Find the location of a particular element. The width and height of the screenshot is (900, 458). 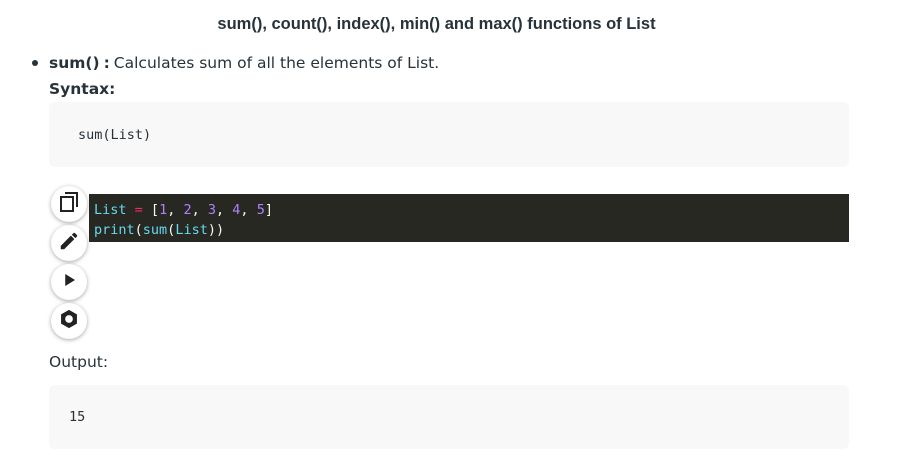

code-token: [ is located at coordinates (151, 210).